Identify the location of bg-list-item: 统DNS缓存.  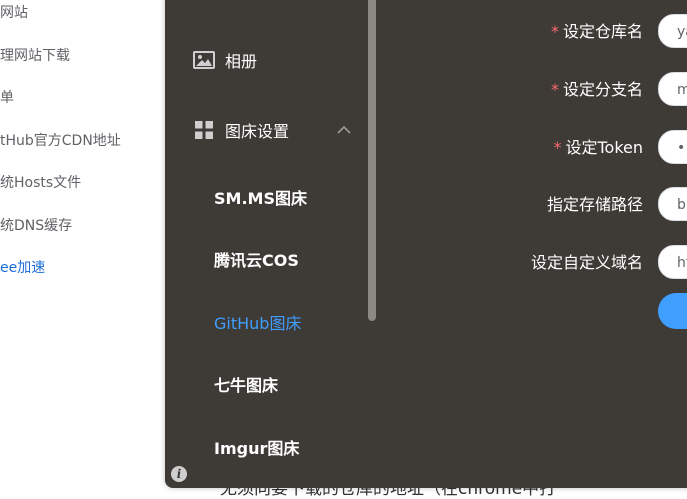
(36, 225).